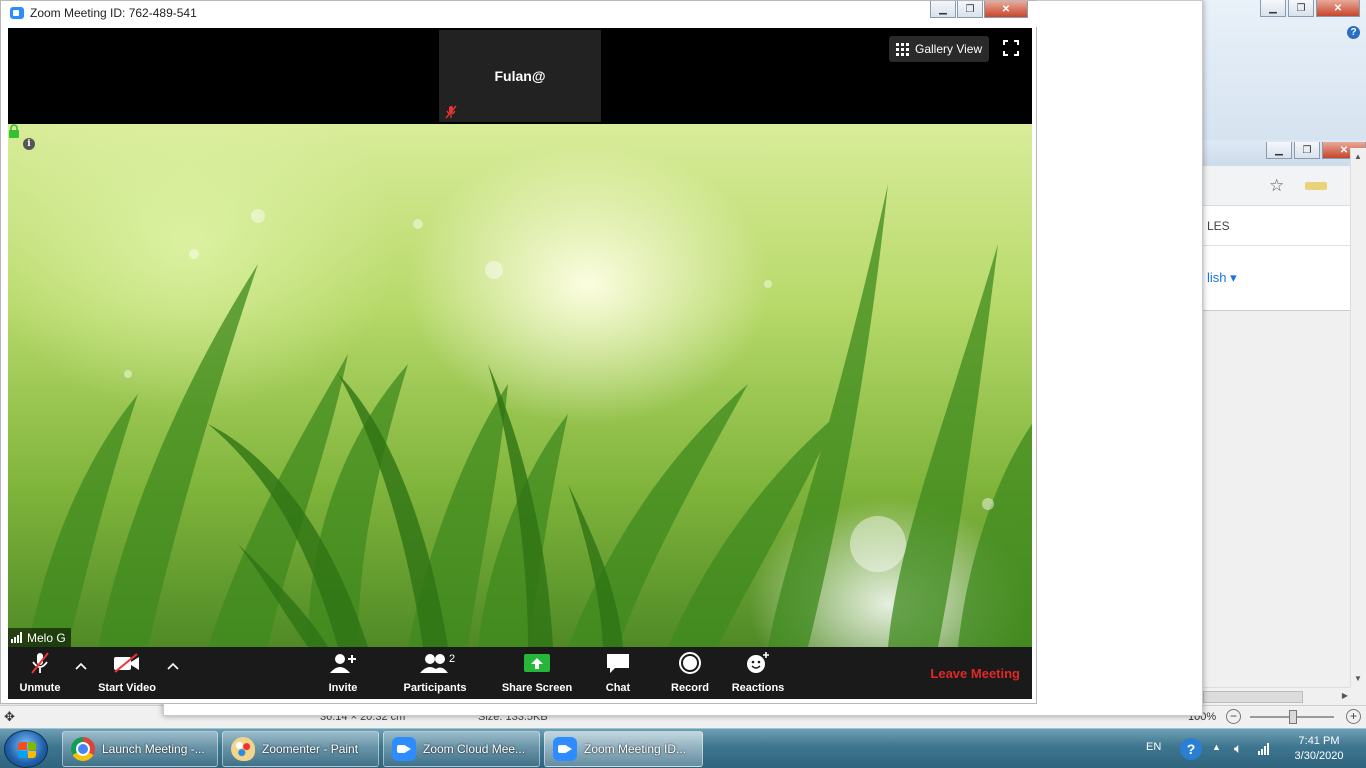  Describe the element at coordinates (902, 49) in the screenshot. I see `grid-icon` at that location.